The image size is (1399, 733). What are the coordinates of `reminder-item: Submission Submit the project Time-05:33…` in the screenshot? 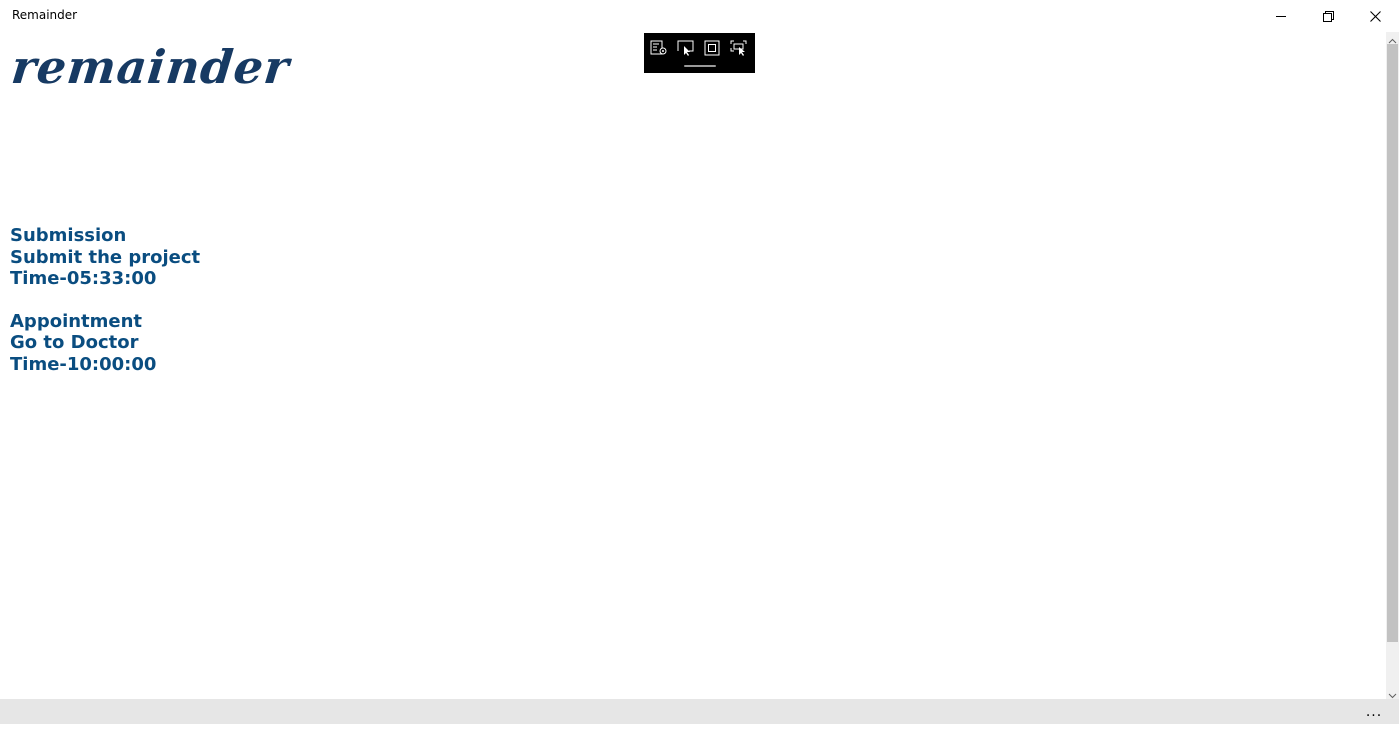 It's located at (310, 257).